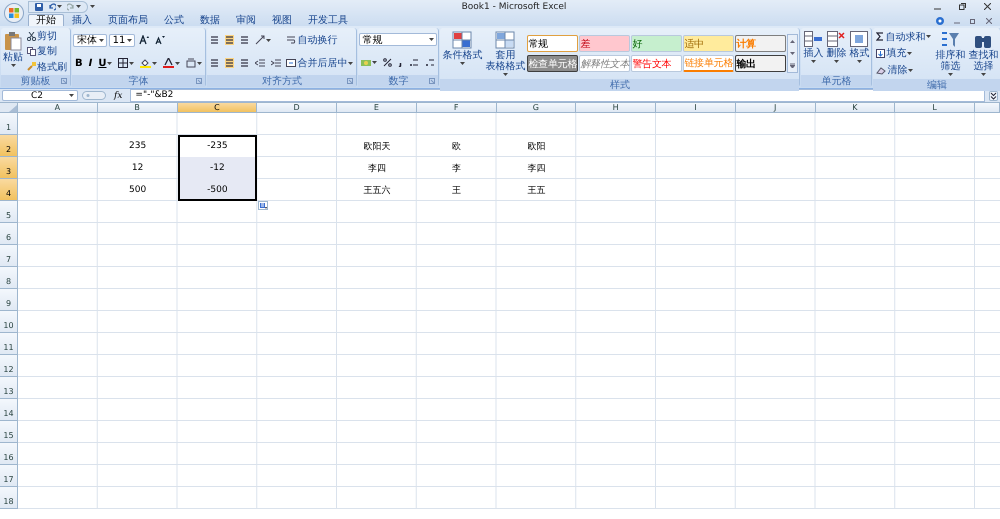  What do you see at coordinates (856, 108) in the screenshot?
I see `column-header: K` at bounding box center [856, 108].